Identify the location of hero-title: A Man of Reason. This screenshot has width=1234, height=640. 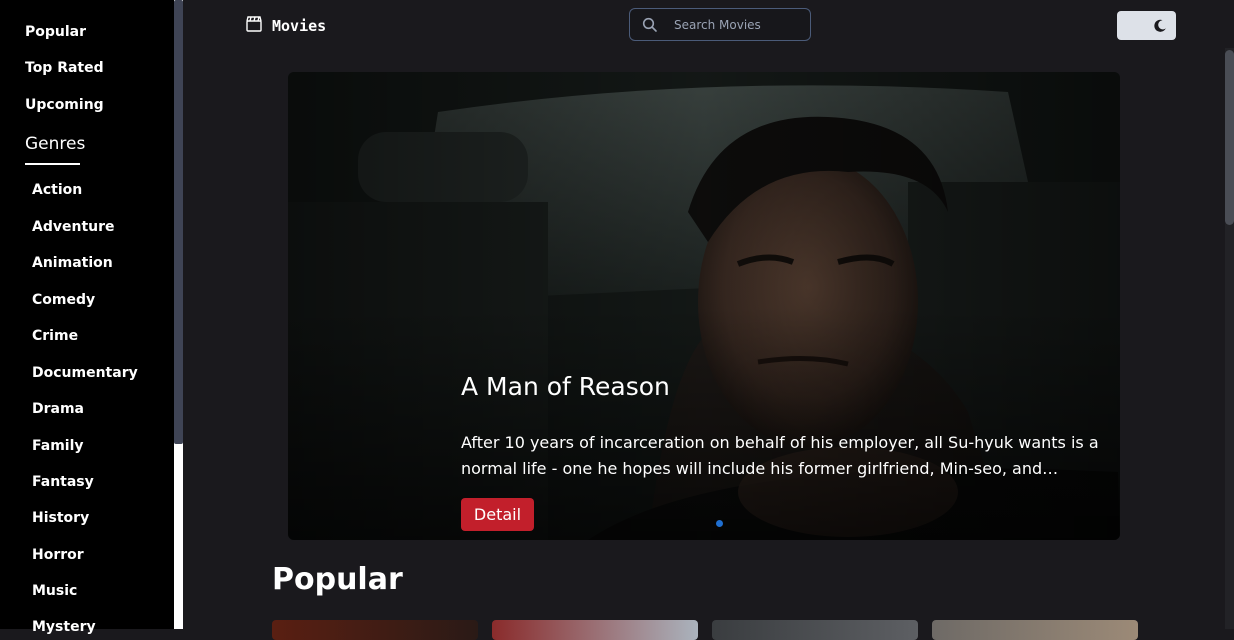
(565, 386).